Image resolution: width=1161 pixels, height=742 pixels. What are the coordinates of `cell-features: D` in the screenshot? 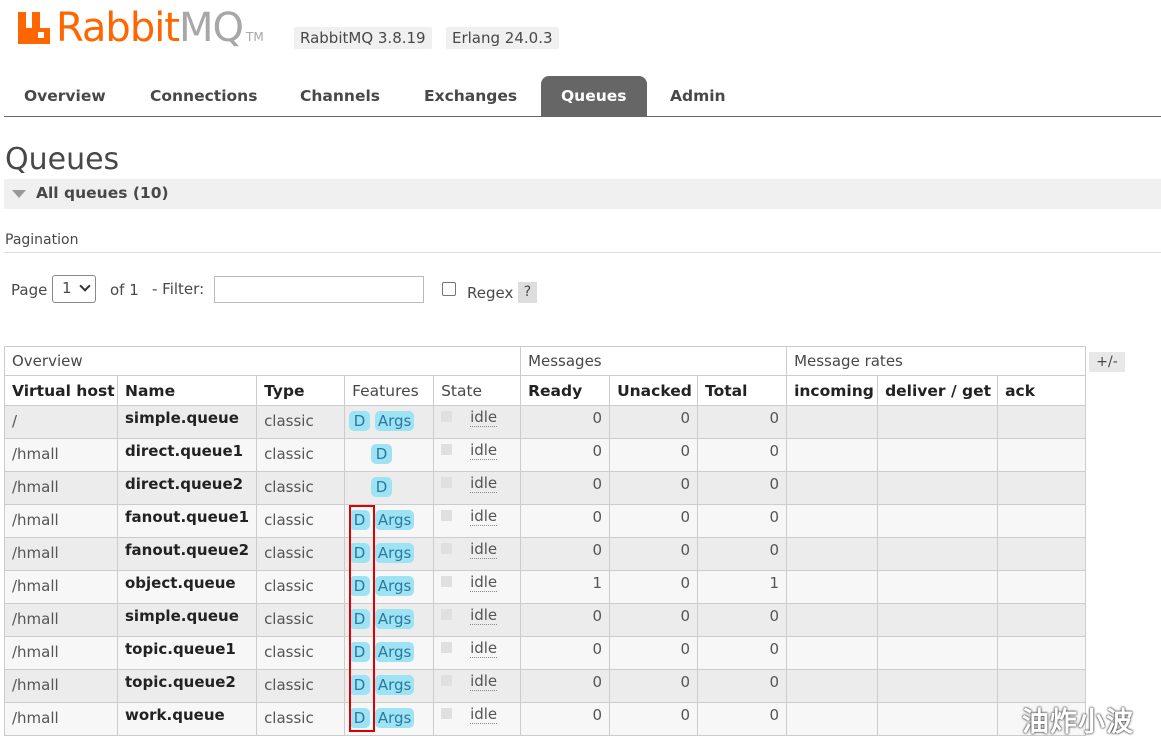 It's located at (389, 488).